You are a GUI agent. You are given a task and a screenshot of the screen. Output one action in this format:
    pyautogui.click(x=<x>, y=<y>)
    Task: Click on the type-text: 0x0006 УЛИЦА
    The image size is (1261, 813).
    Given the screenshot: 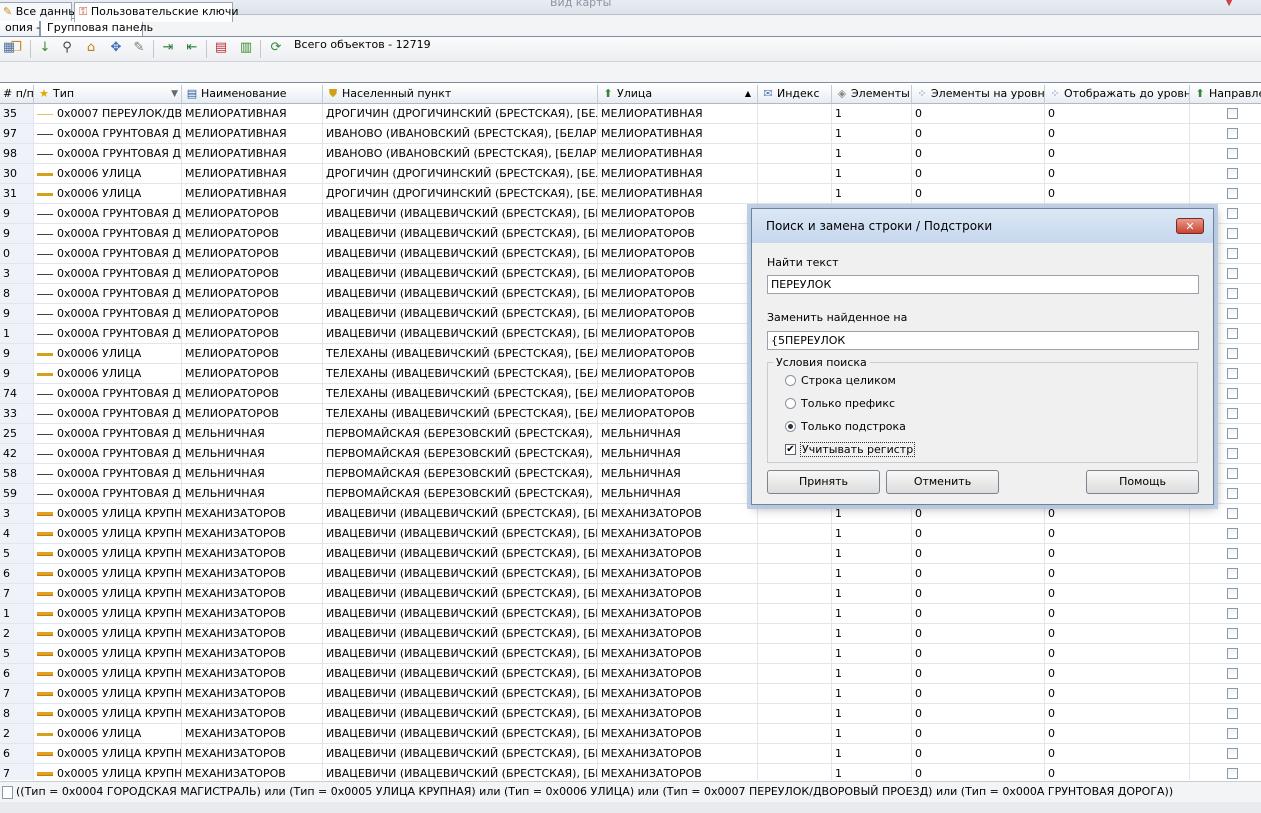 What is the action you would take?
    pyautogui.click(x=99, y=193)
    